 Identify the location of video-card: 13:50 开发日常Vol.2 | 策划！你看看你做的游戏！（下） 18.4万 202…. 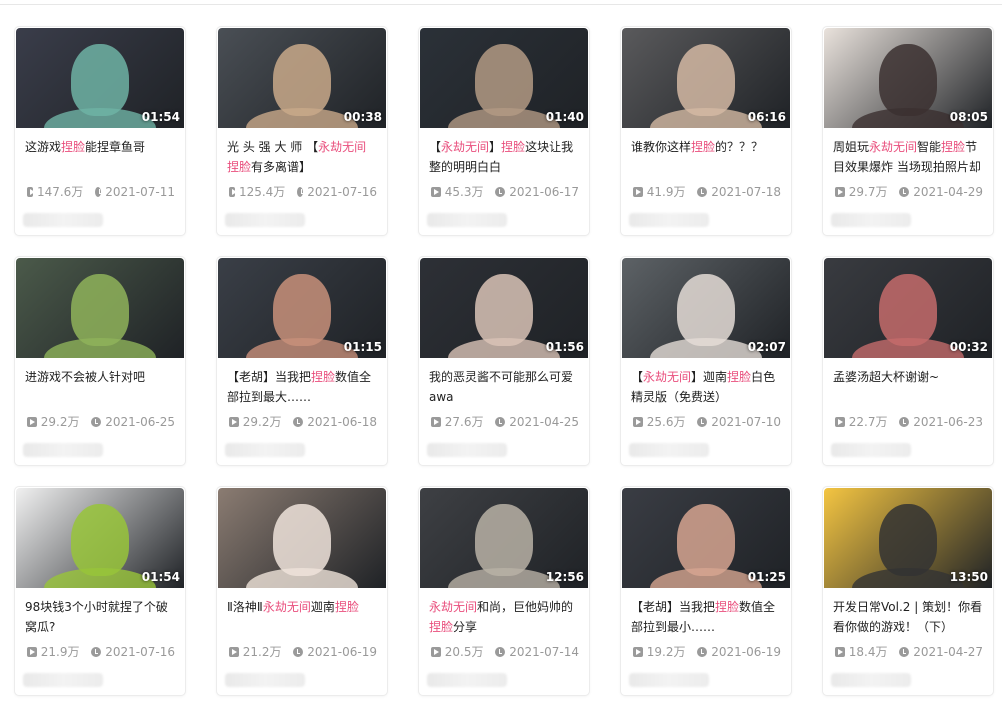
(908, 591).